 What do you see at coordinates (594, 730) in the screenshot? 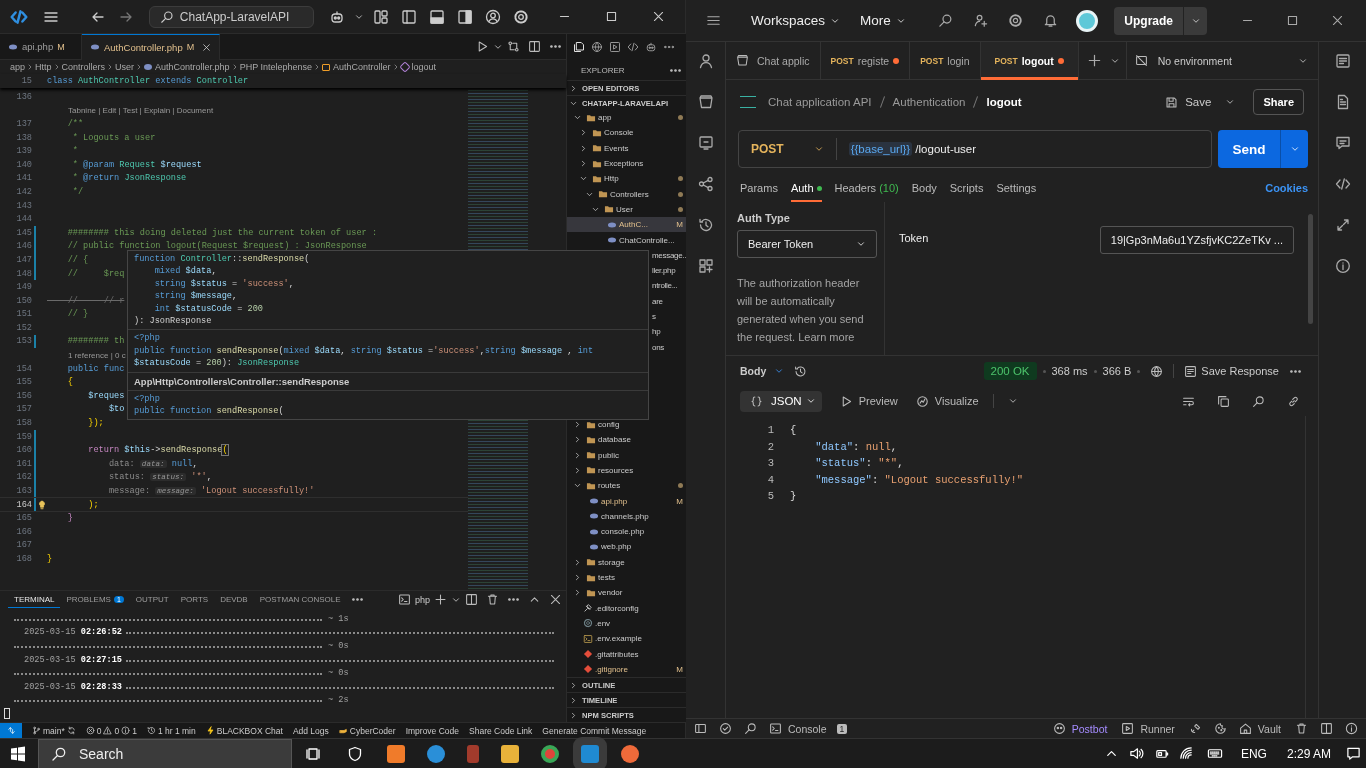
I see `status-item: Generate Commit Message` at bounding box center [594, 730].